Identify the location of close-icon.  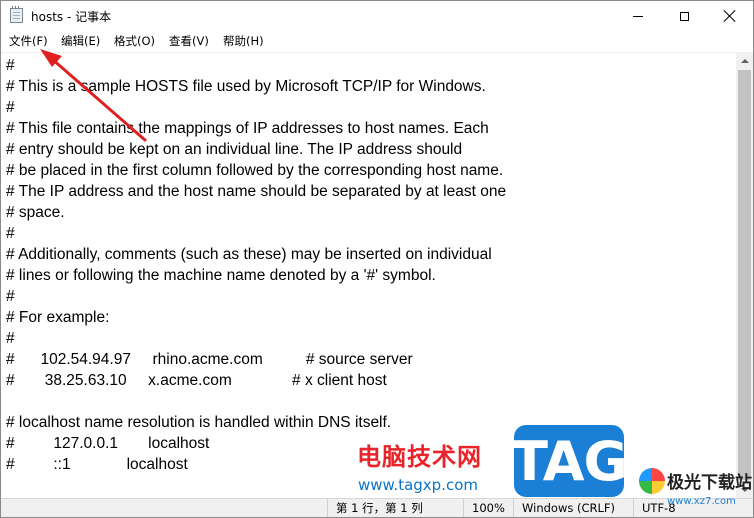
(730, 16).